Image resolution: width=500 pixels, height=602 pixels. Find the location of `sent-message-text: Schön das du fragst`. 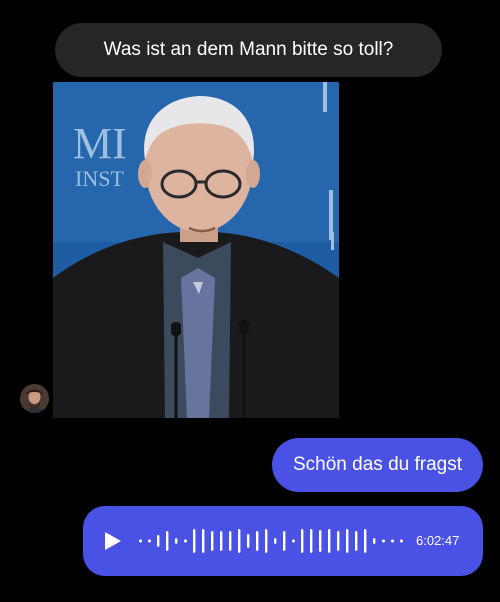

sent-message-text: Schön das du fragst is located at coordinates (377, 464).